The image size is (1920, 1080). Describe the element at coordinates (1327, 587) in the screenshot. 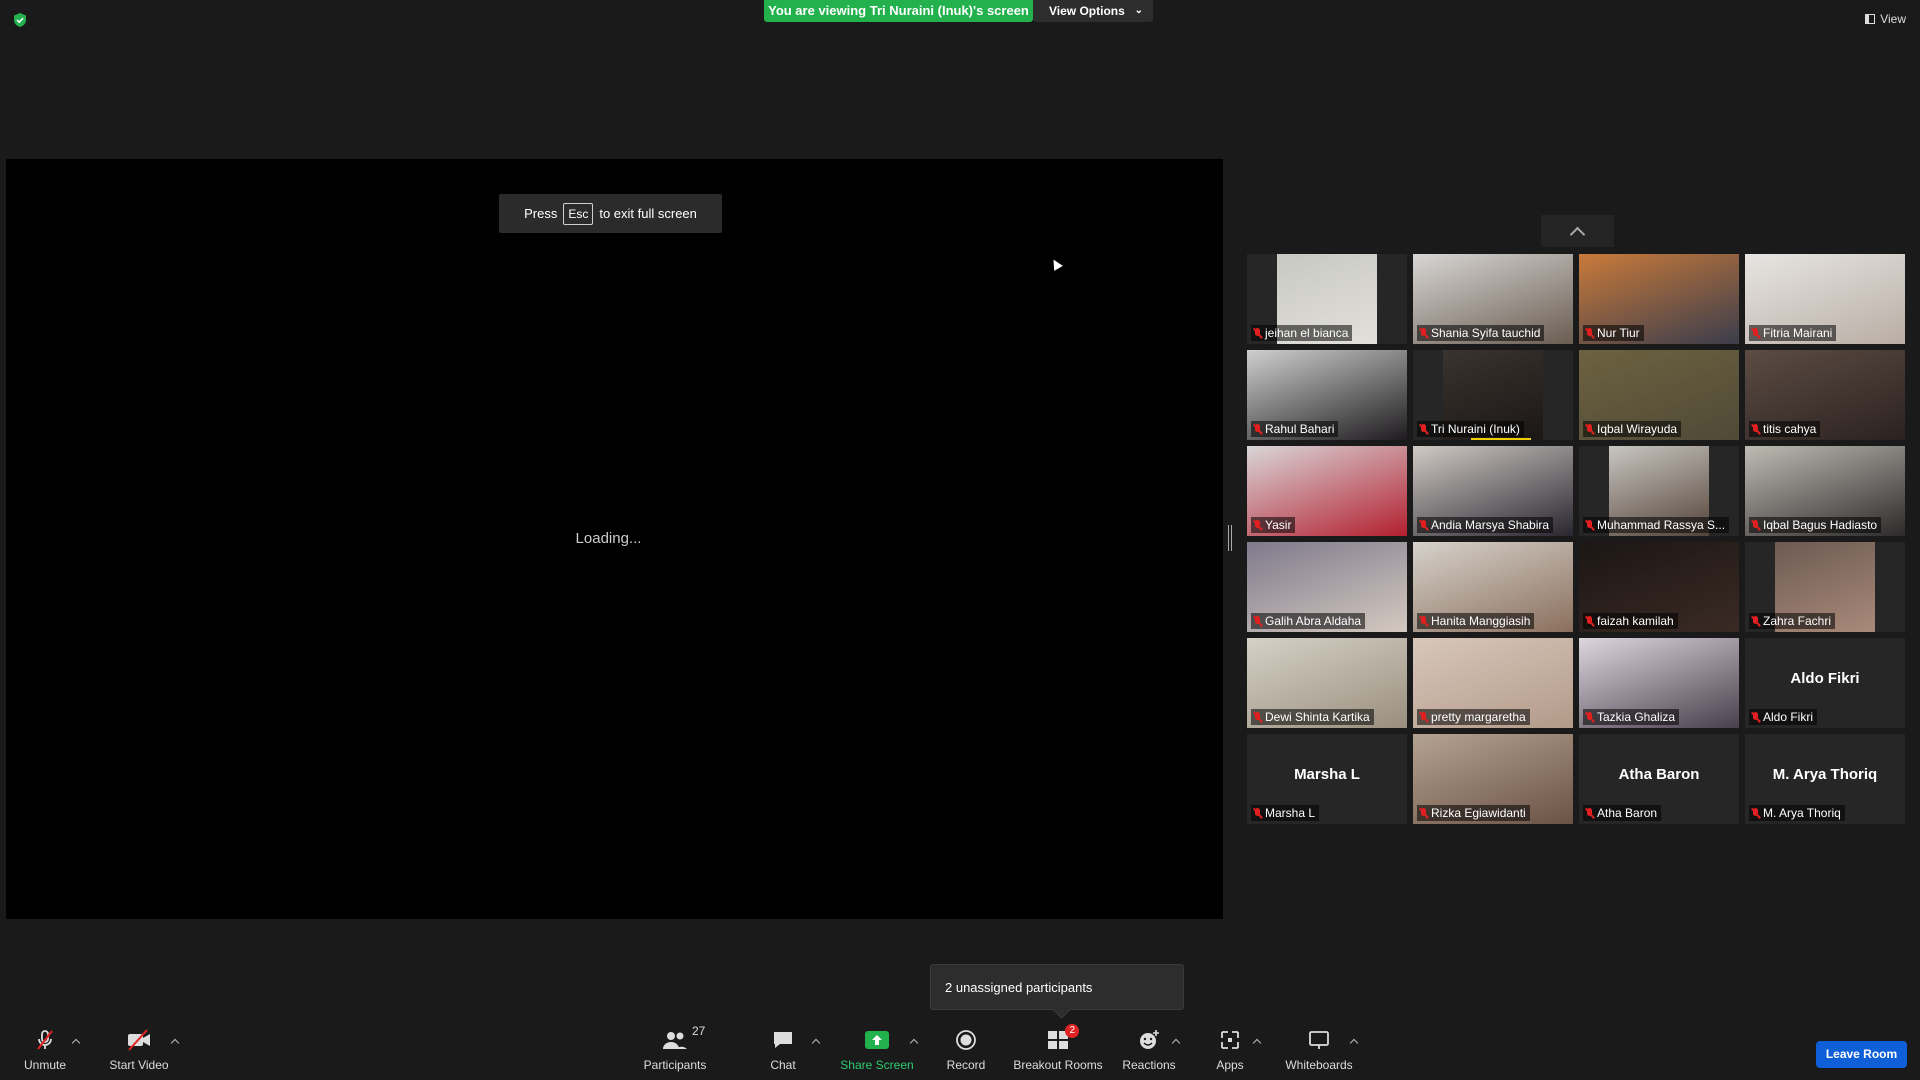

I see `participant-tile: Galih Abra Aldaha` at that location.